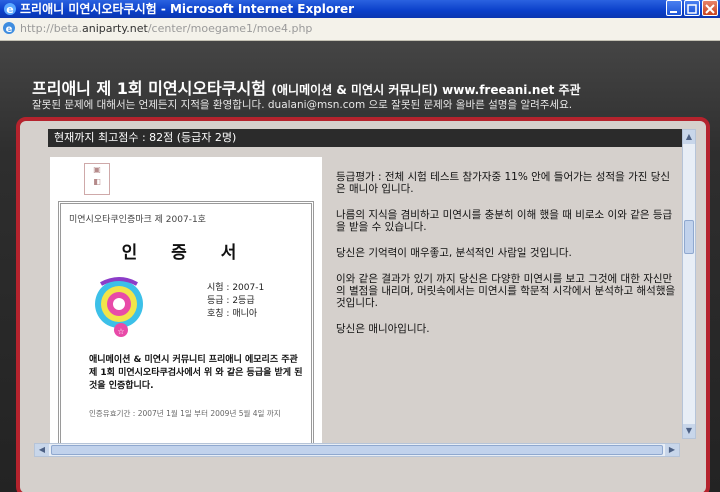 This screenshot has height=492, width=720. What do you see at coordinates (383, 329) in the screenshot?
I see `final-verdict: 당신은 매니아입니다.` at bounding box center [383, 329].